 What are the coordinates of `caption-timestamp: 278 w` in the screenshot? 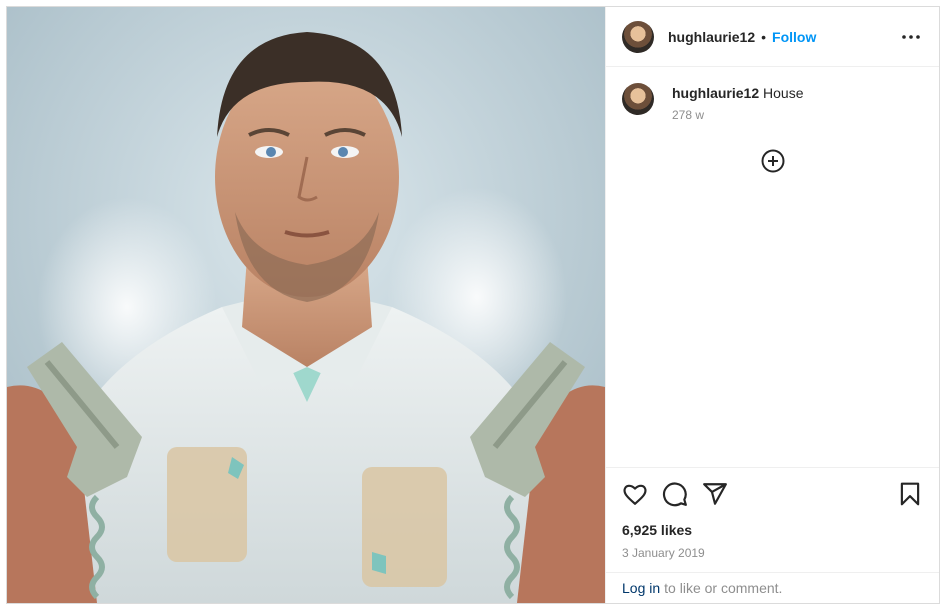 It's located at (738, 115).